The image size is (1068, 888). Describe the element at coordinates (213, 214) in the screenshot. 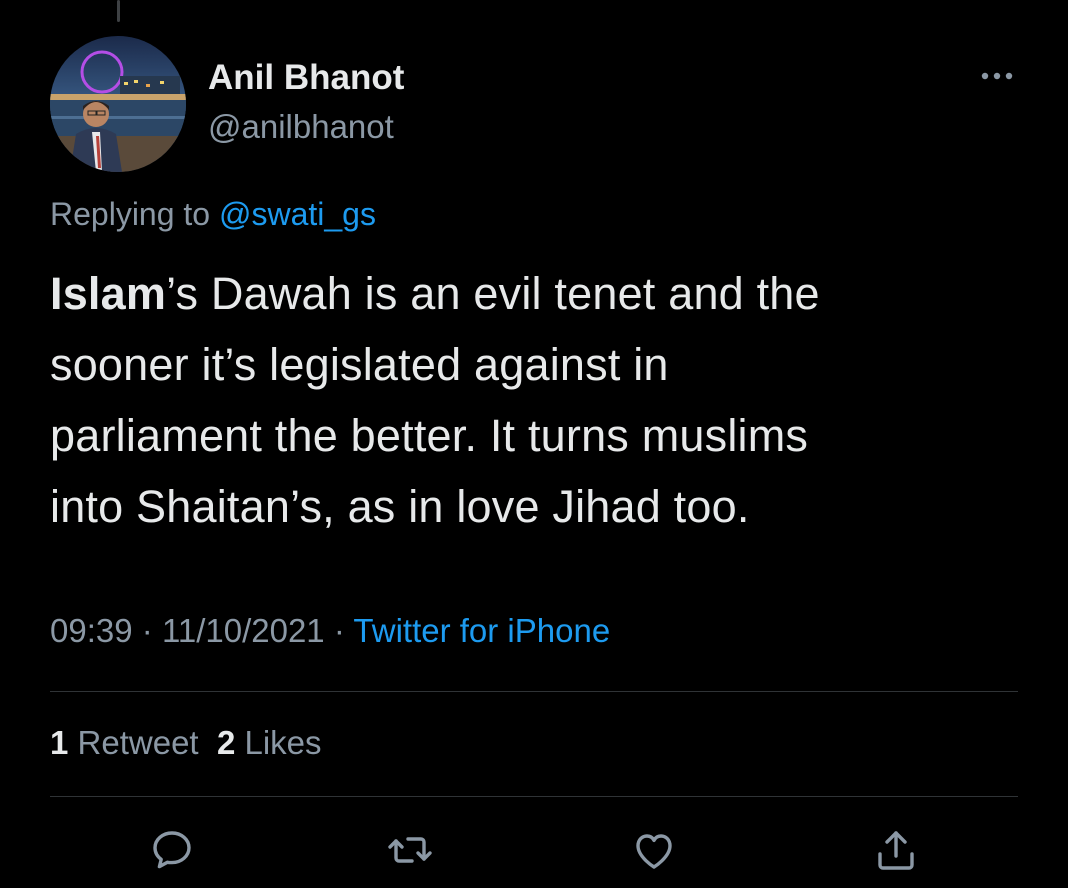

I see `replying-to: Replying to @swati_gs` at that location.